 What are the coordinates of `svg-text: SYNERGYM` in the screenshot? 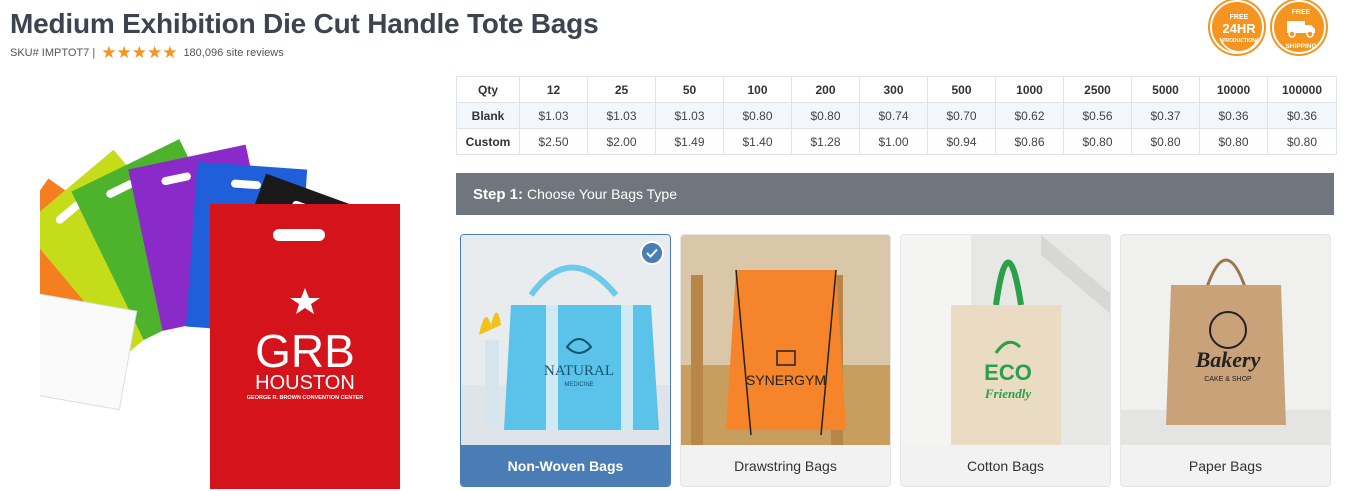 It's located at (786, 380).